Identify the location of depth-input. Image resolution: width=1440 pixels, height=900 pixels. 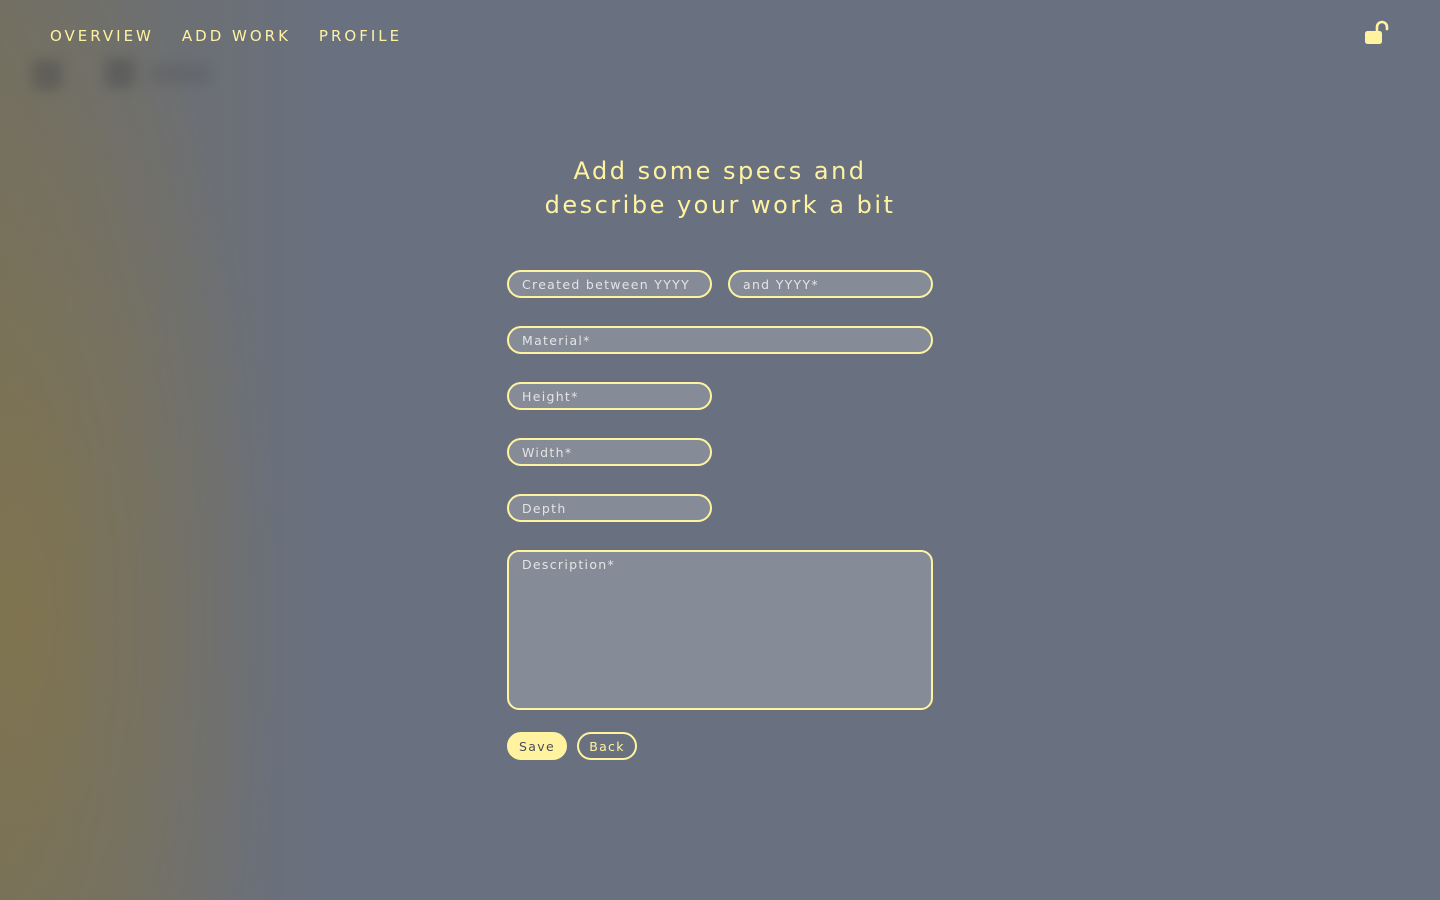
(609, 508).